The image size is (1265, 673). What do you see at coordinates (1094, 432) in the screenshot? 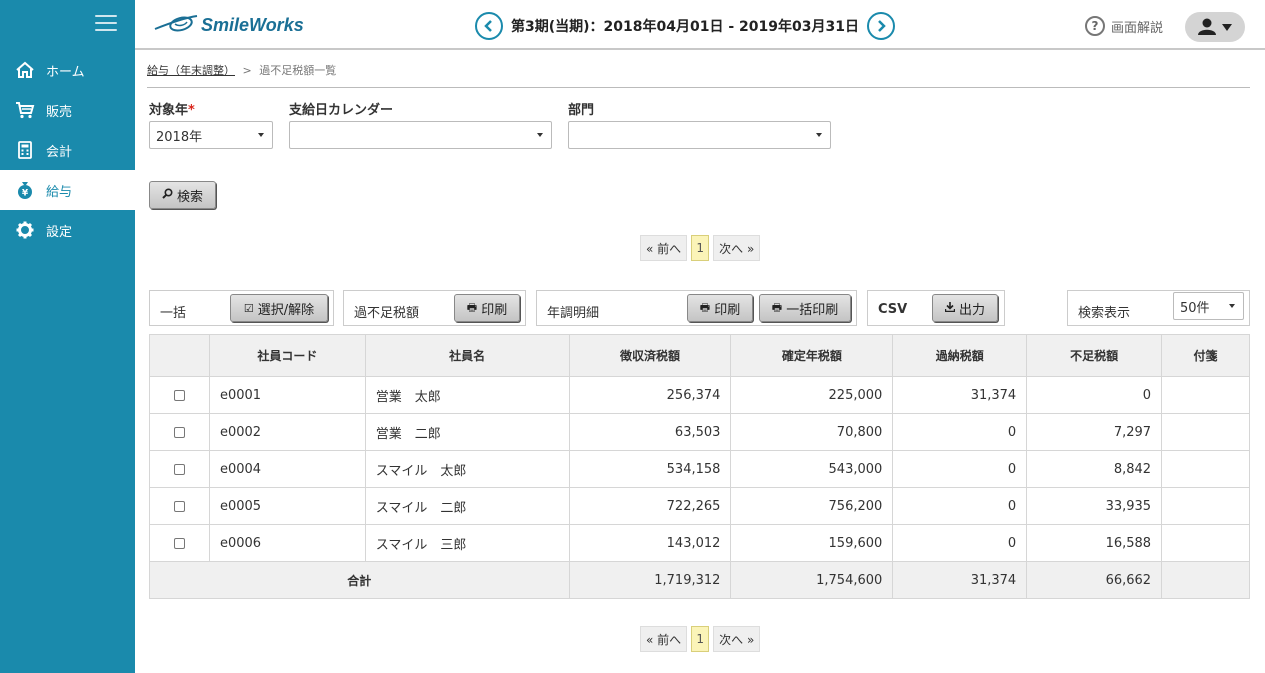
I see `shortage-tax: 7,297` at bounding box center [1094, 432].